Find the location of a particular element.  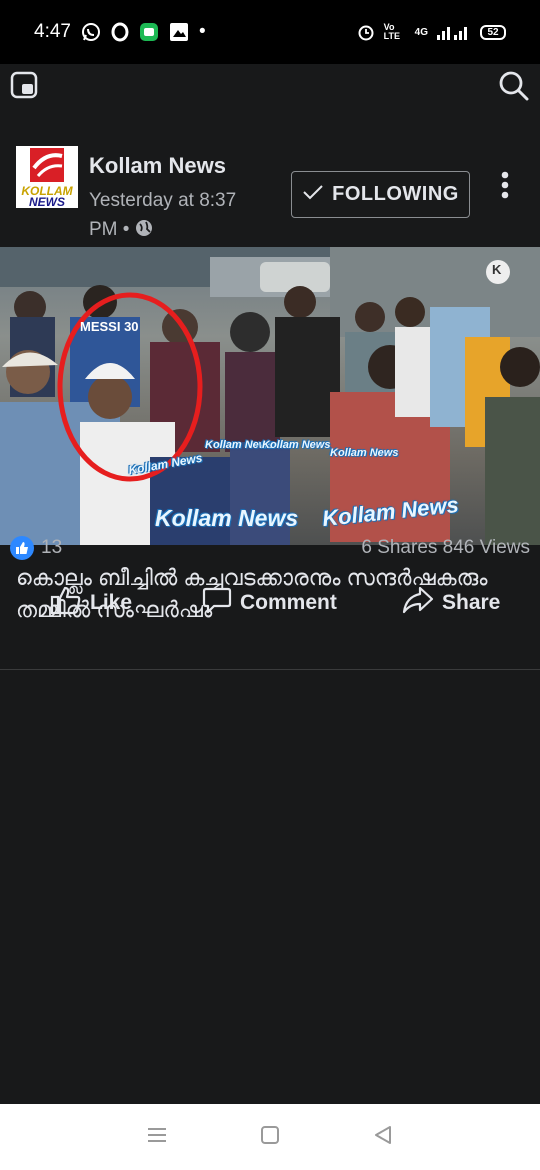

whatsapp-icon is located at coordinates (91, 32).